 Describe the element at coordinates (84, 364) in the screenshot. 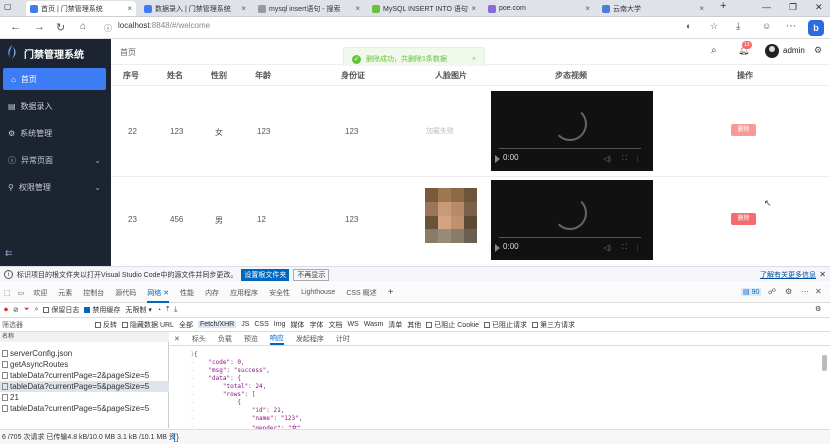

I see `request-item: getAsyncRoutes` at that location.